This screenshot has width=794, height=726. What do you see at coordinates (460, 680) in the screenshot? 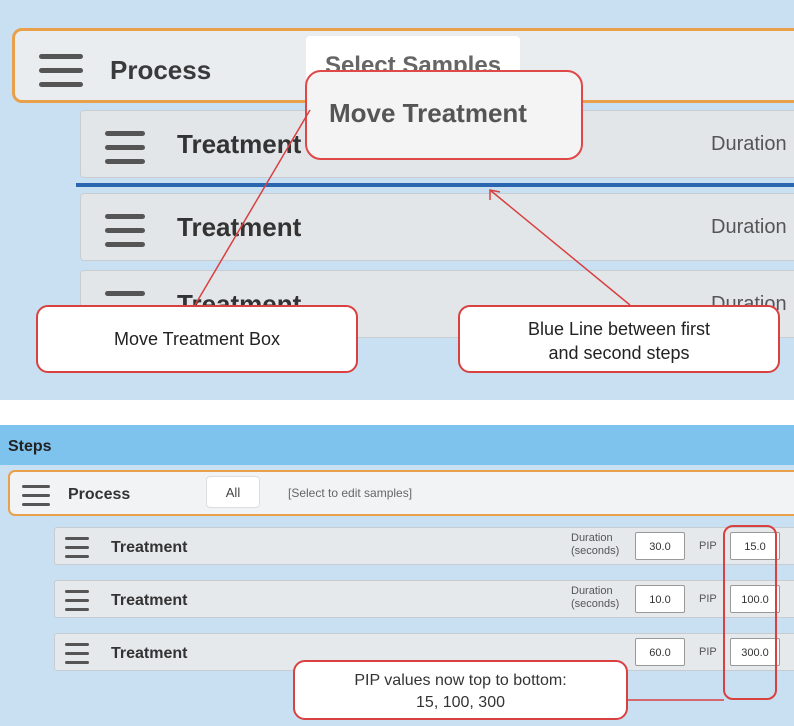
I see `callout-line-1: PIP values now top to bottom:` at bounding box center [460, 680].